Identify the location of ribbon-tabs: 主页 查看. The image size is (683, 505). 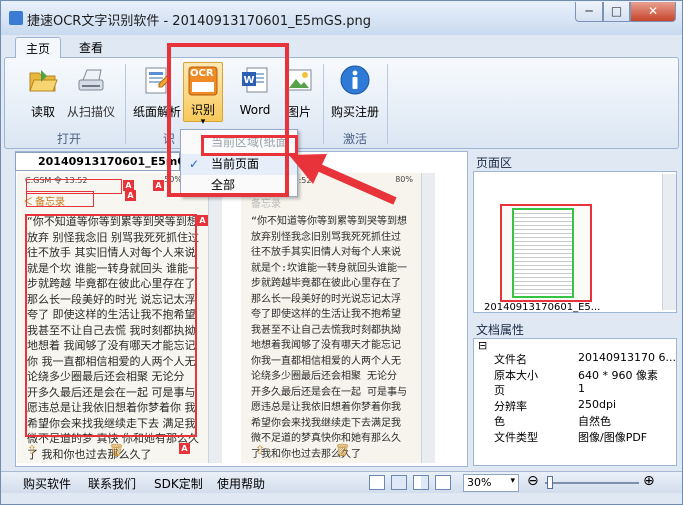
(341, 46).